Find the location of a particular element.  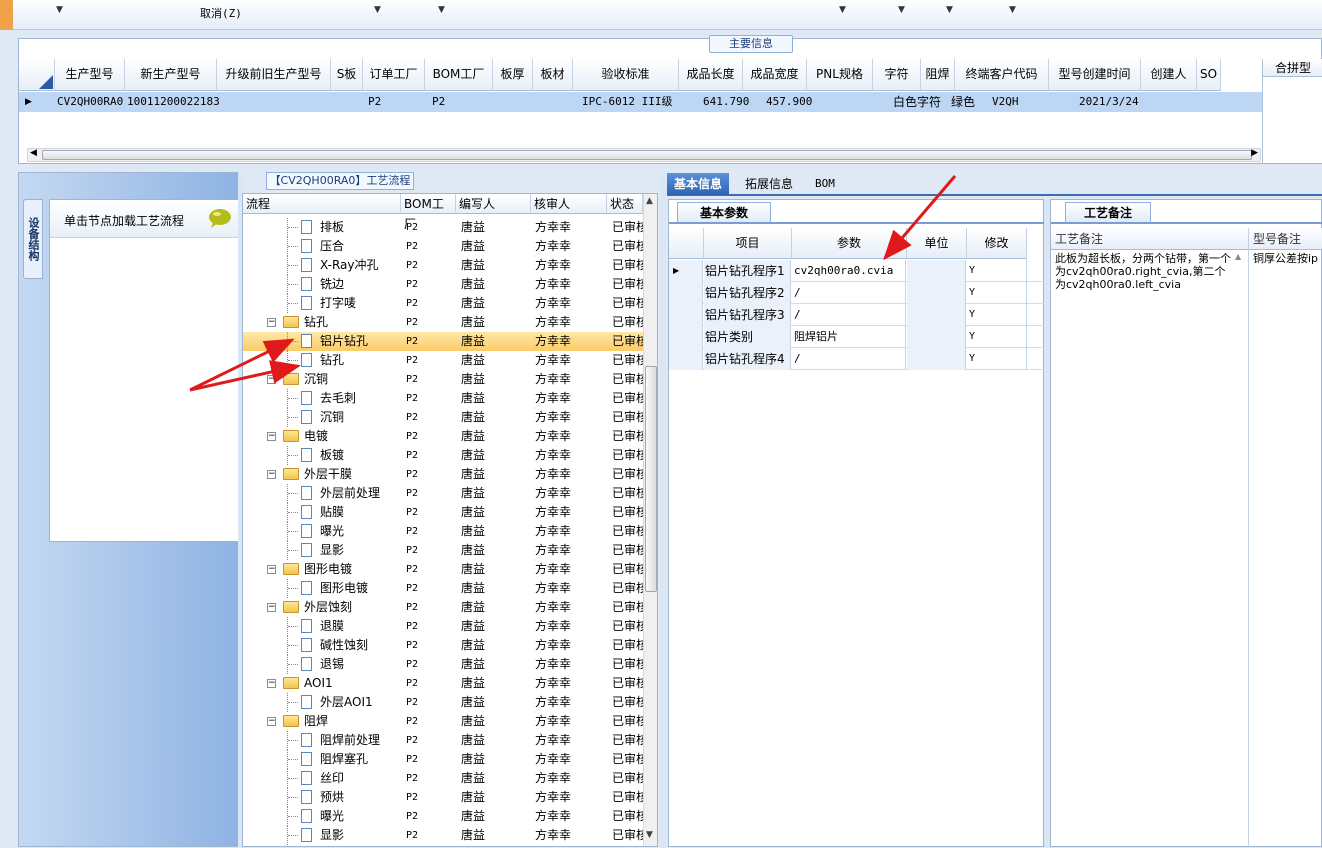

tab-process-notes: 工艺备注 is located at coordinates (1108, 212).